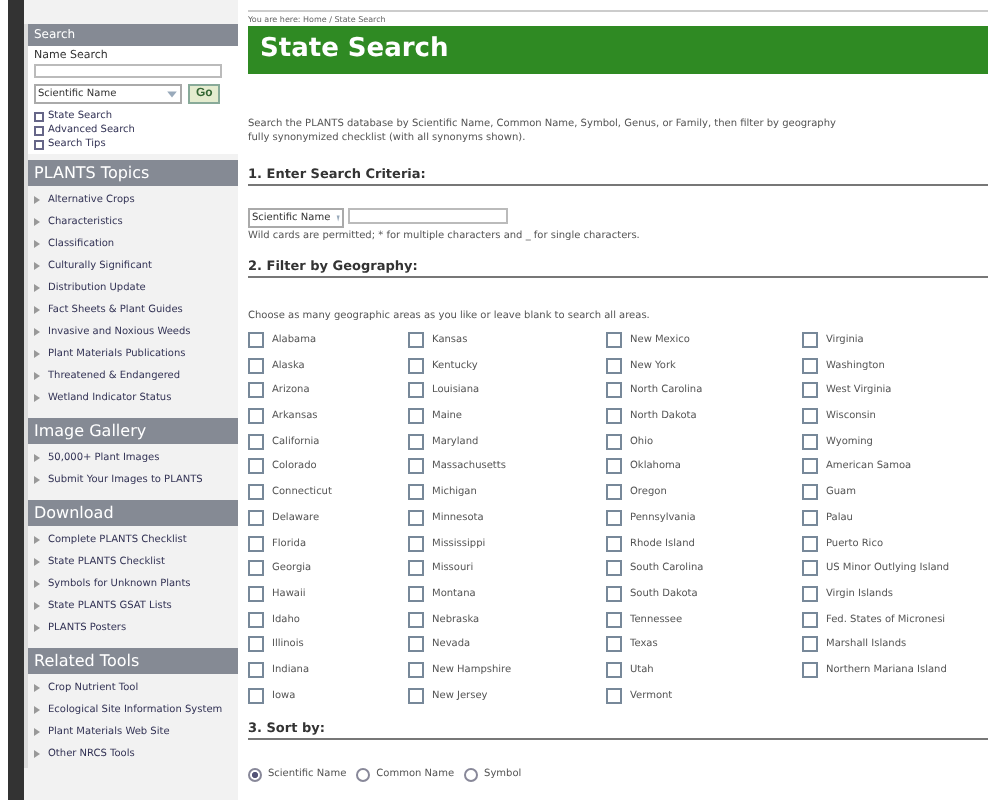  Describe the element at coordinates (133, 173) in the screenshot. I see `sidebar-heading: PLANTS Topics` at that location.